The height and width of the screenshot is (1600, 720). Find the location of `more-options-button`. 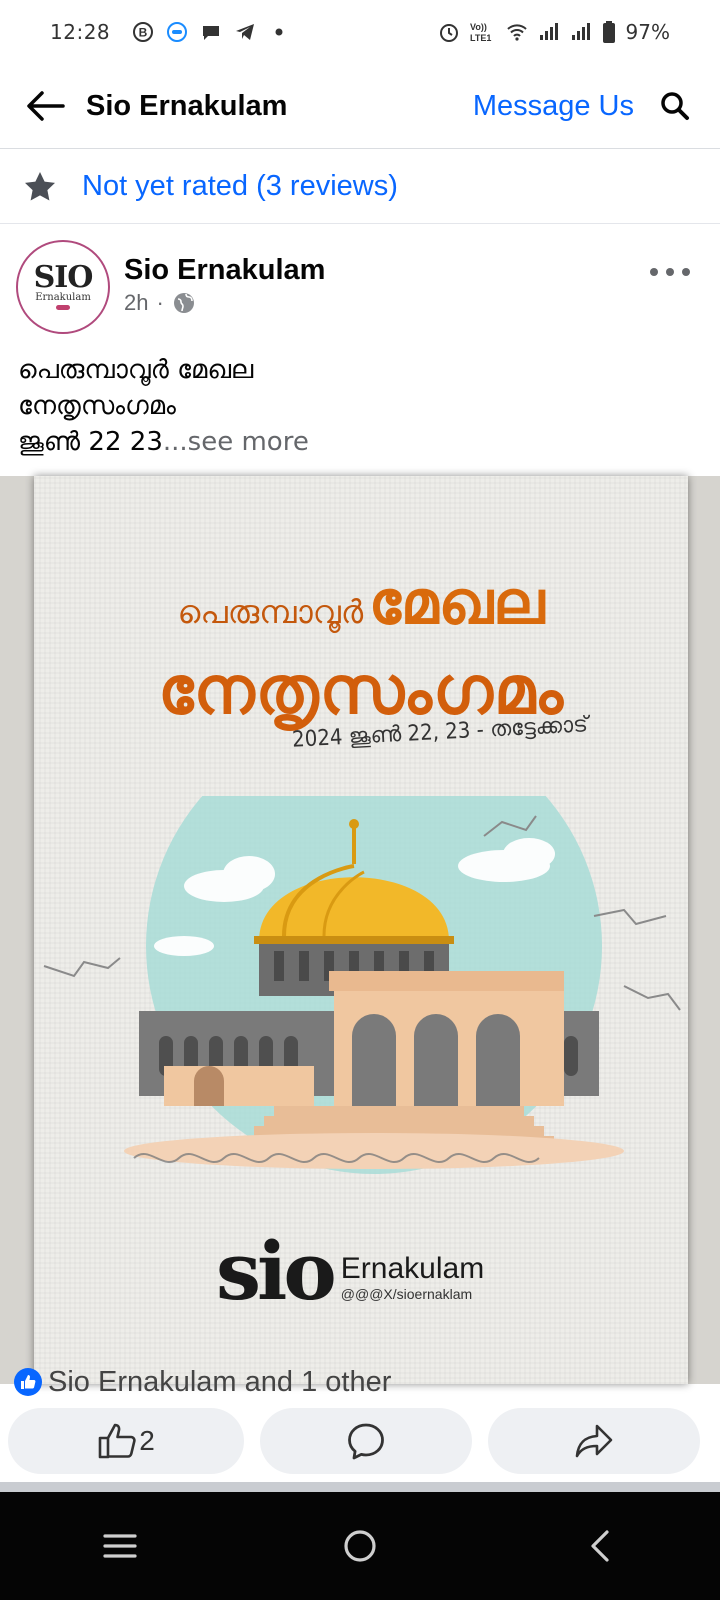

more-options-button is located at coordinates (670, 272).